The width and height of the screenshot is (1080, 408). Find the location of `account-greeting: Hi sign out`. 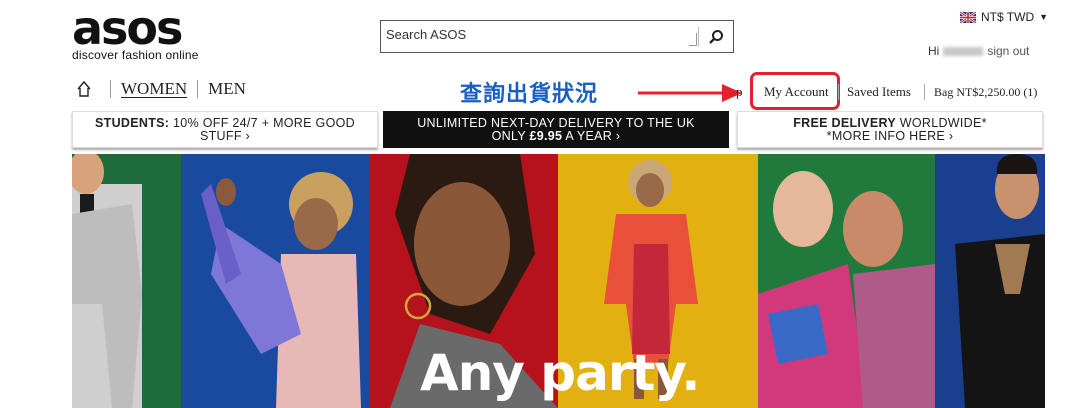

account-greeting: Hi sign out is located at coordinates (978, 51).